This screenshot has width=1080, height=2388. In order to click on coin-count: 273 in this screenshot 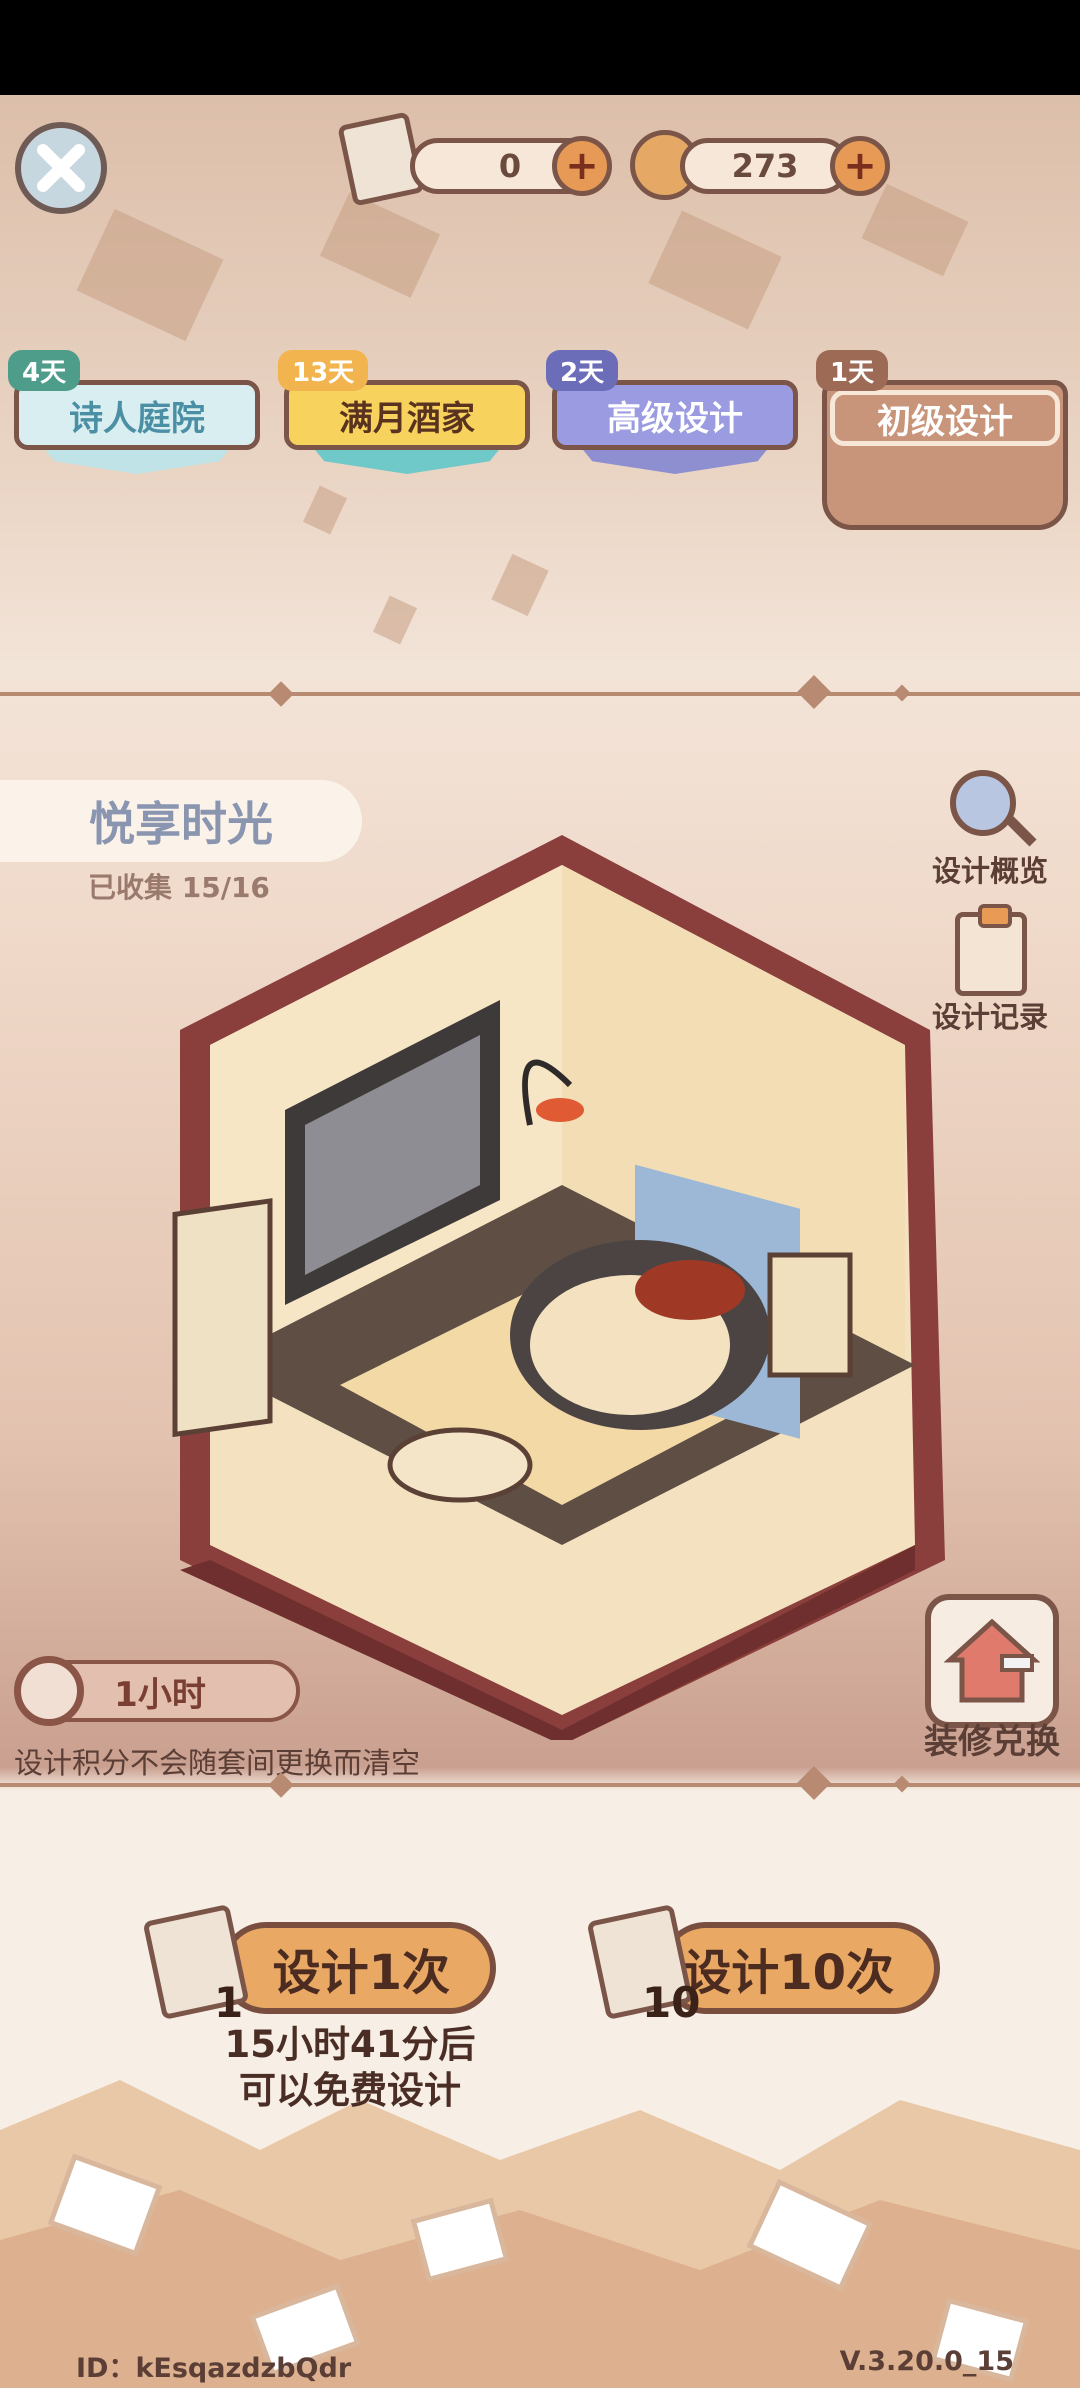, I will do `click(765, 166)`.